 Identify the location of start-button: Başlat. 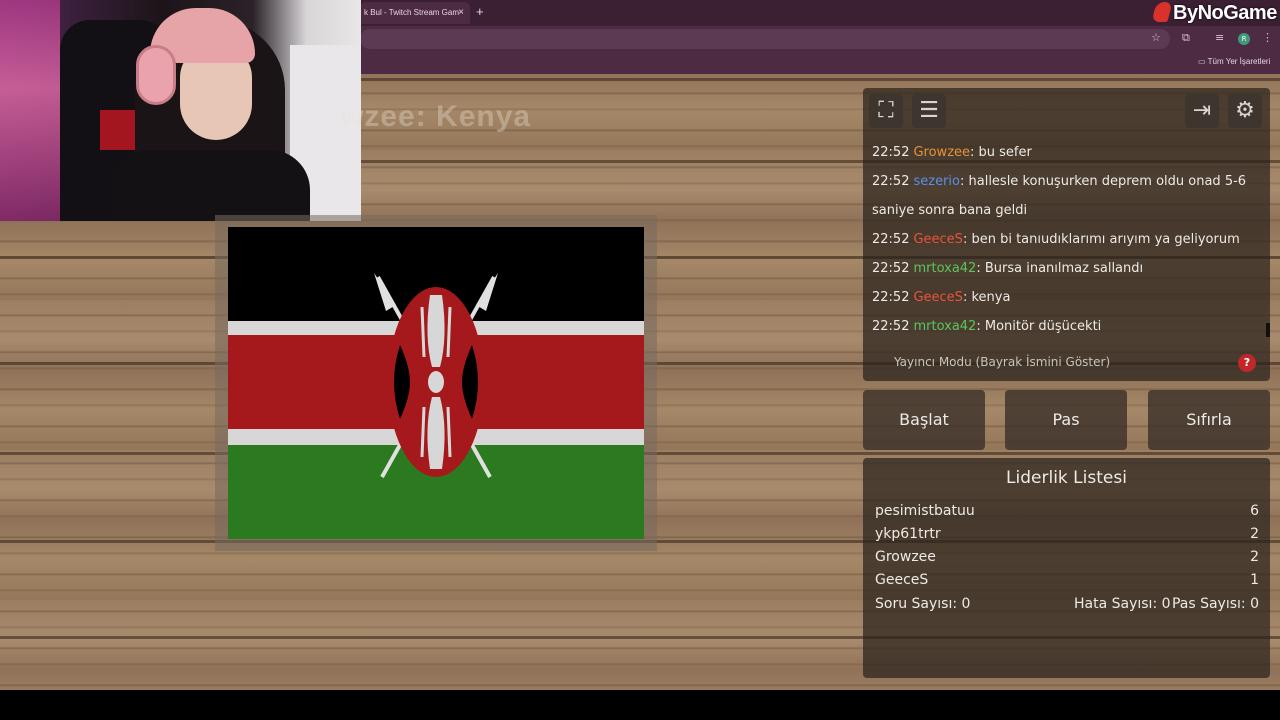
(924, 420).